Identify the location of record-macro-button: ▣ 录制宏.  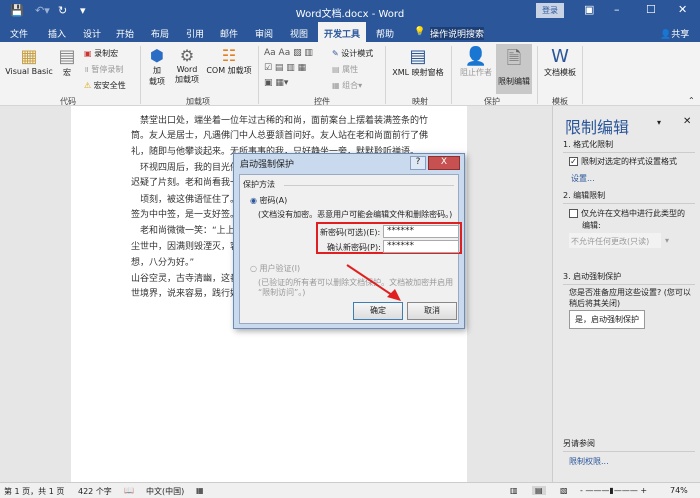
(101, 53).